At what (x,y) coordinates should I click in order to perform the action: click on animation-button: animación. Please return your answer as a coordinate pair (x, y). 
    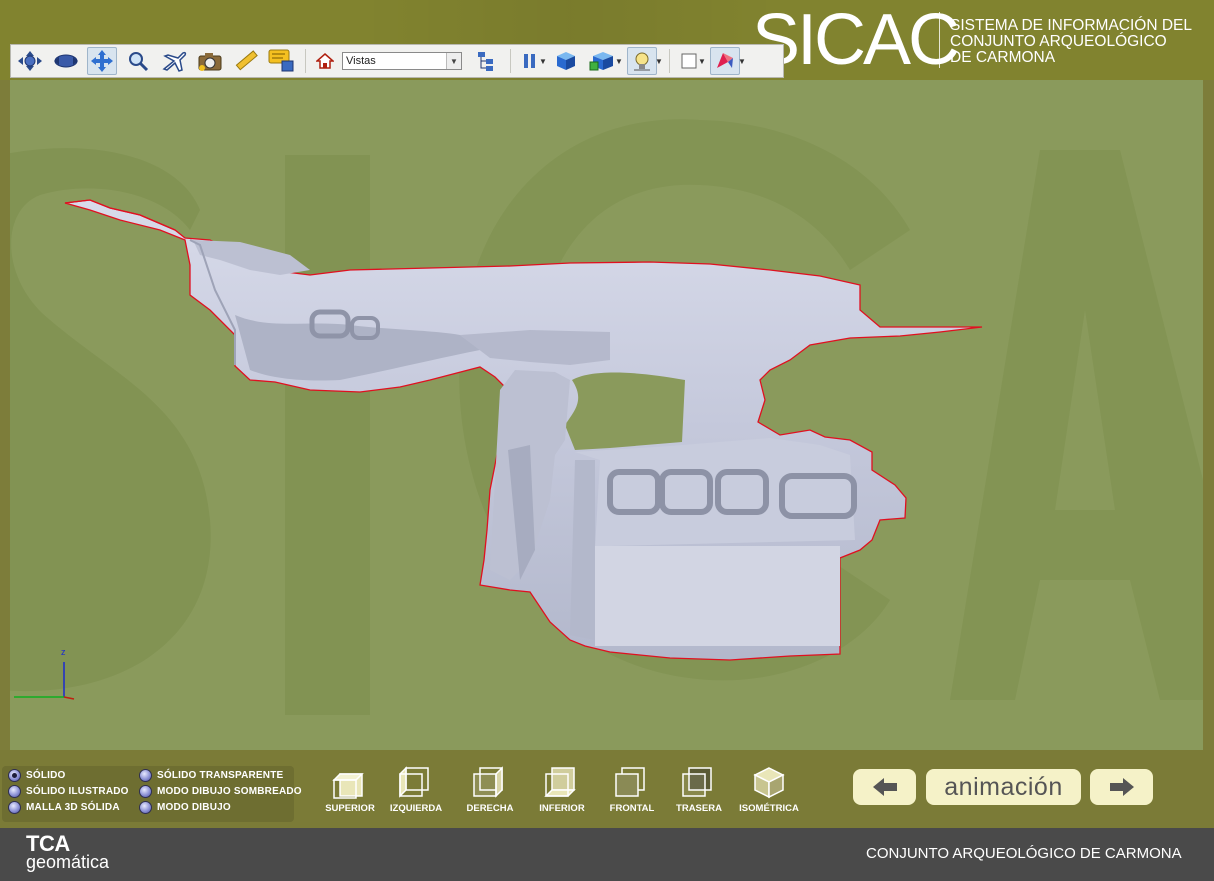
    Looking at the image, I should click on (1003, 787).